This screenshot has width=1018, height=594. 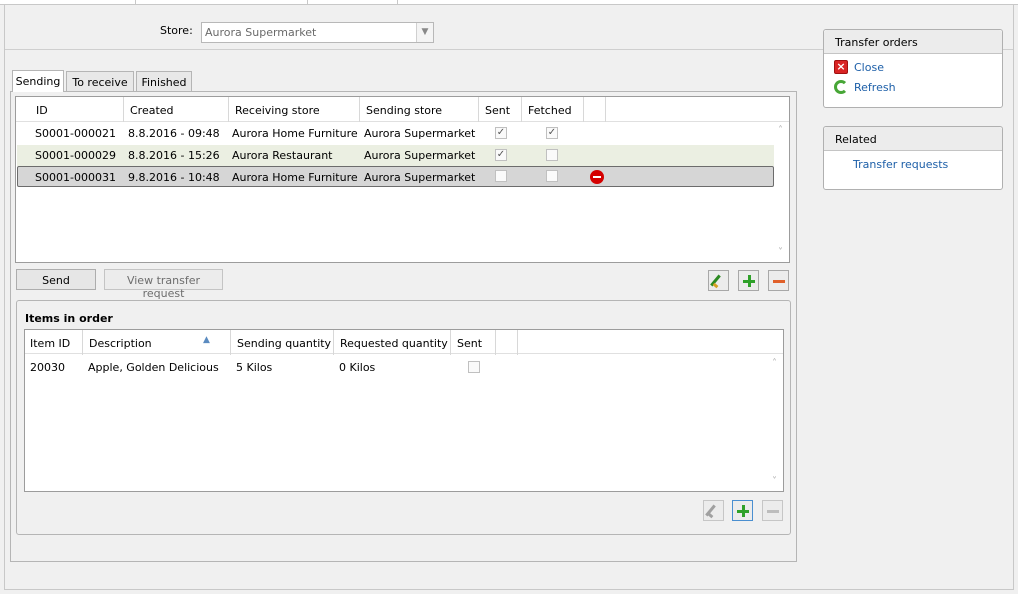 What do you see at coordinates (75, 177) in the screenshot?
I see `order-id: S0001-000031` at bounding box center [75, 177].